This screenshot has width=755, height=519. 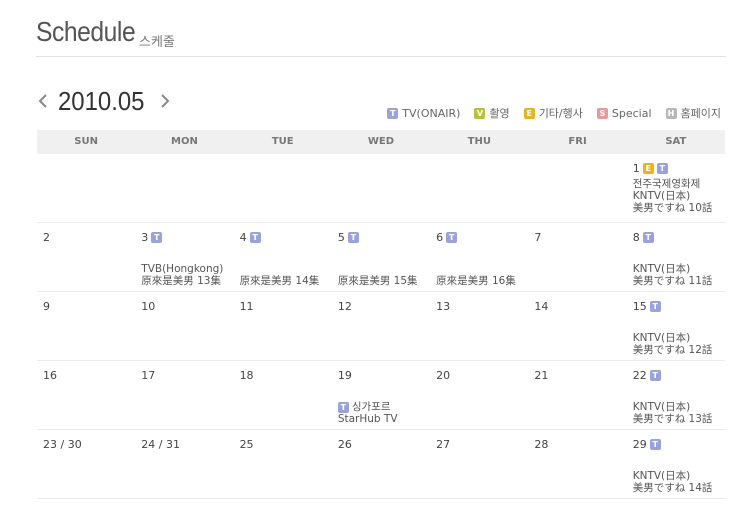 I want to click on month-navigation: 2010.05, so click(x=104, y=101).